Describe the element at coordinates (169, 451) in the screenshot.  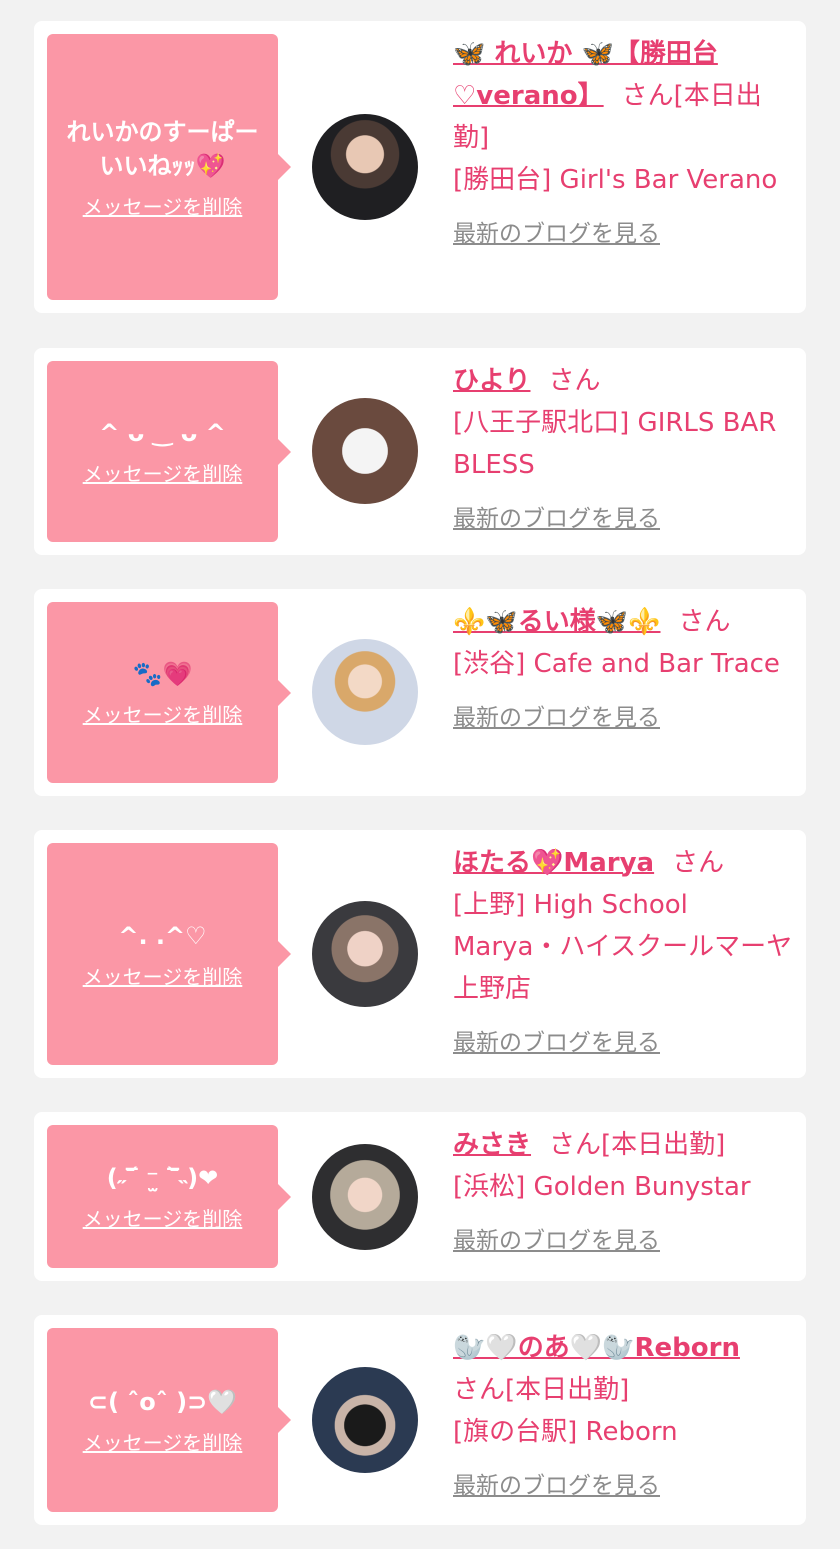
I see `message-bubble: ^ ᴗ ‿ ᴗ ^ メッセージを削除` at that location.